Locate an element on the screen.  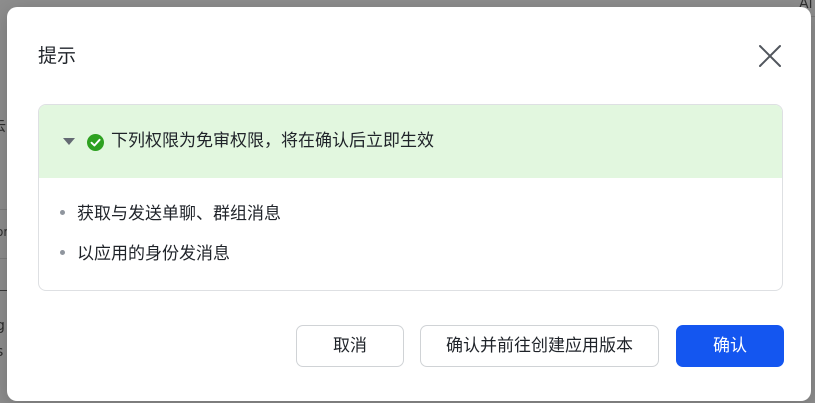
permission-item: 以应用的身份发消息 is located at coordinates (145, 254).